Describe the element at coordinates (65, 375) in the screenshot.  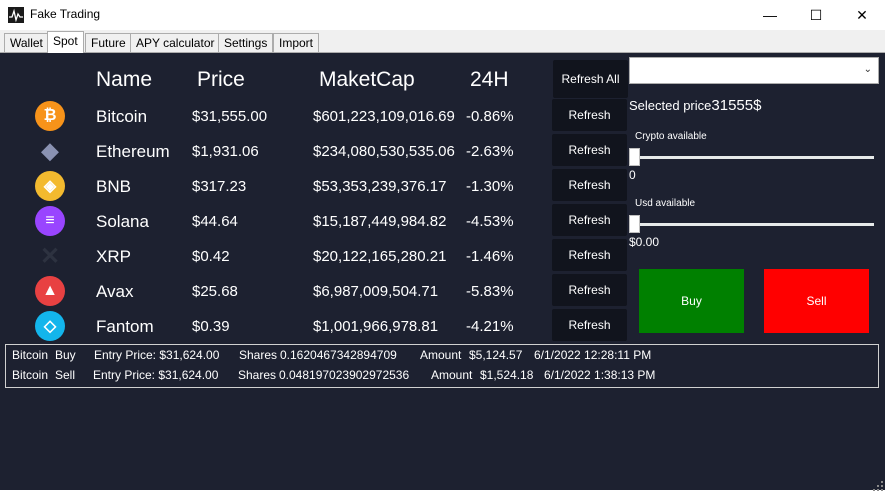
I see `order-side: Sell` at that location.